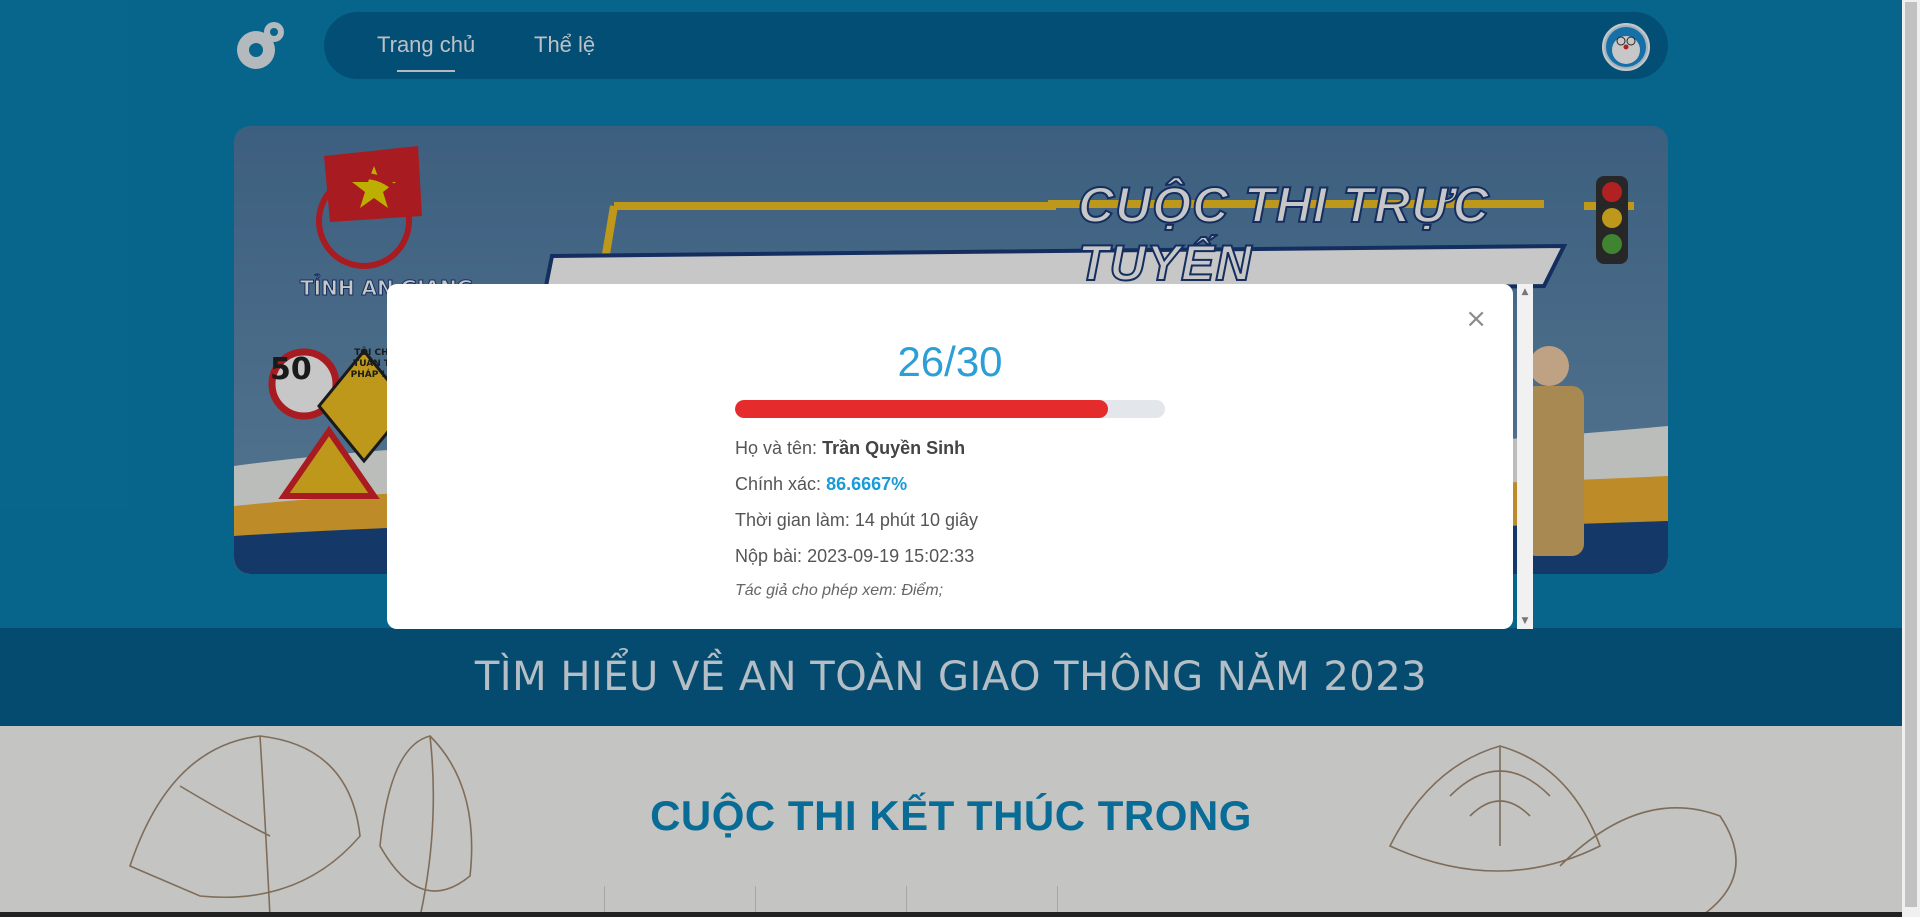 This screenshot has height=917, width=1920. I want to click on submit-row: Nộp bài: 2023-09-19 15:02:33, so click(854, 556).